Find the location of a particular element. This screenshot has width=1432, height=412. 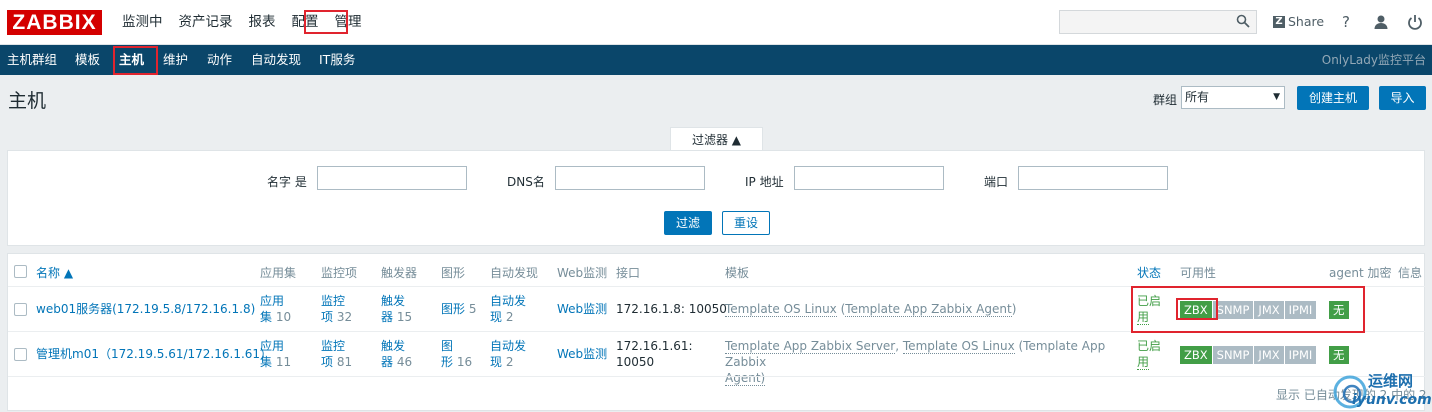

col-name-sort: 名称 ▲ is located at coordinates (54, 272).